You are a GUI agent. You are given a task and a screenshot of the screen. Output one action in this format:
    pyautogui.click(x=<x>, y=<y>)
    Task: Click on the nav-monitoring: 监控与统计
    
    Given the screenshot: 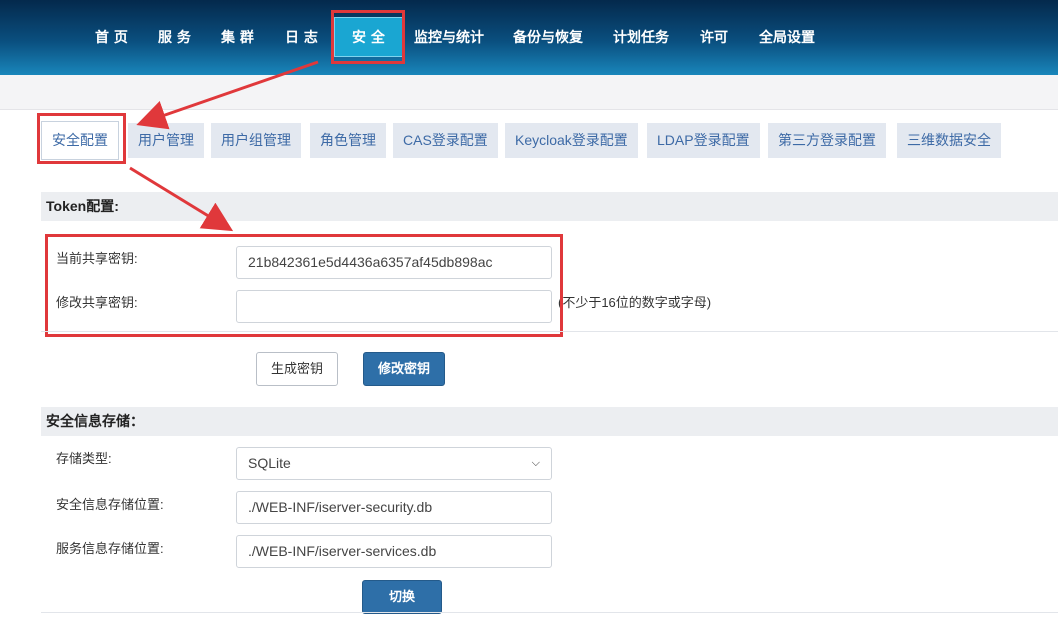 What is the action you would take?
    pyautogui.click(x=449, y=37)
    